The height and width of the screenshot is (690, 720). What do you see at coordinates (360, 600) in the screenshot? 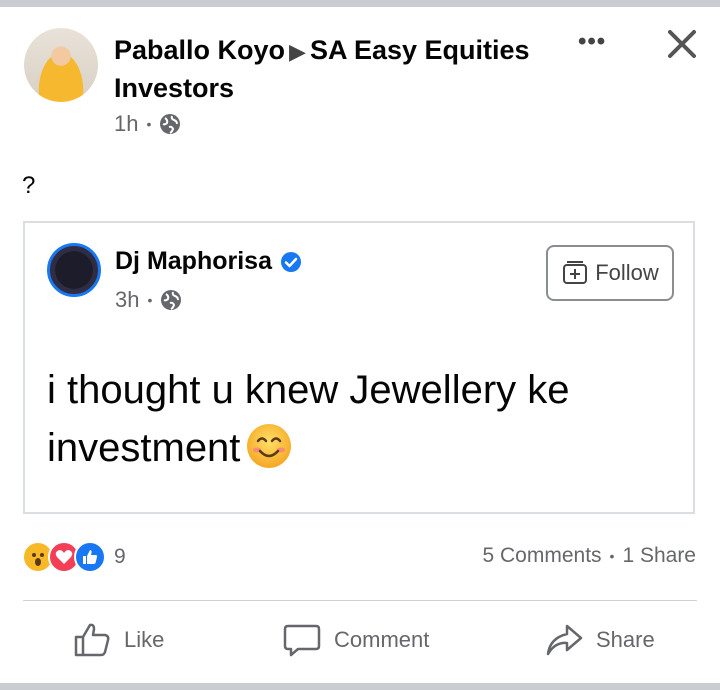
I see `actions-divider` at bounding box center [360, 600].